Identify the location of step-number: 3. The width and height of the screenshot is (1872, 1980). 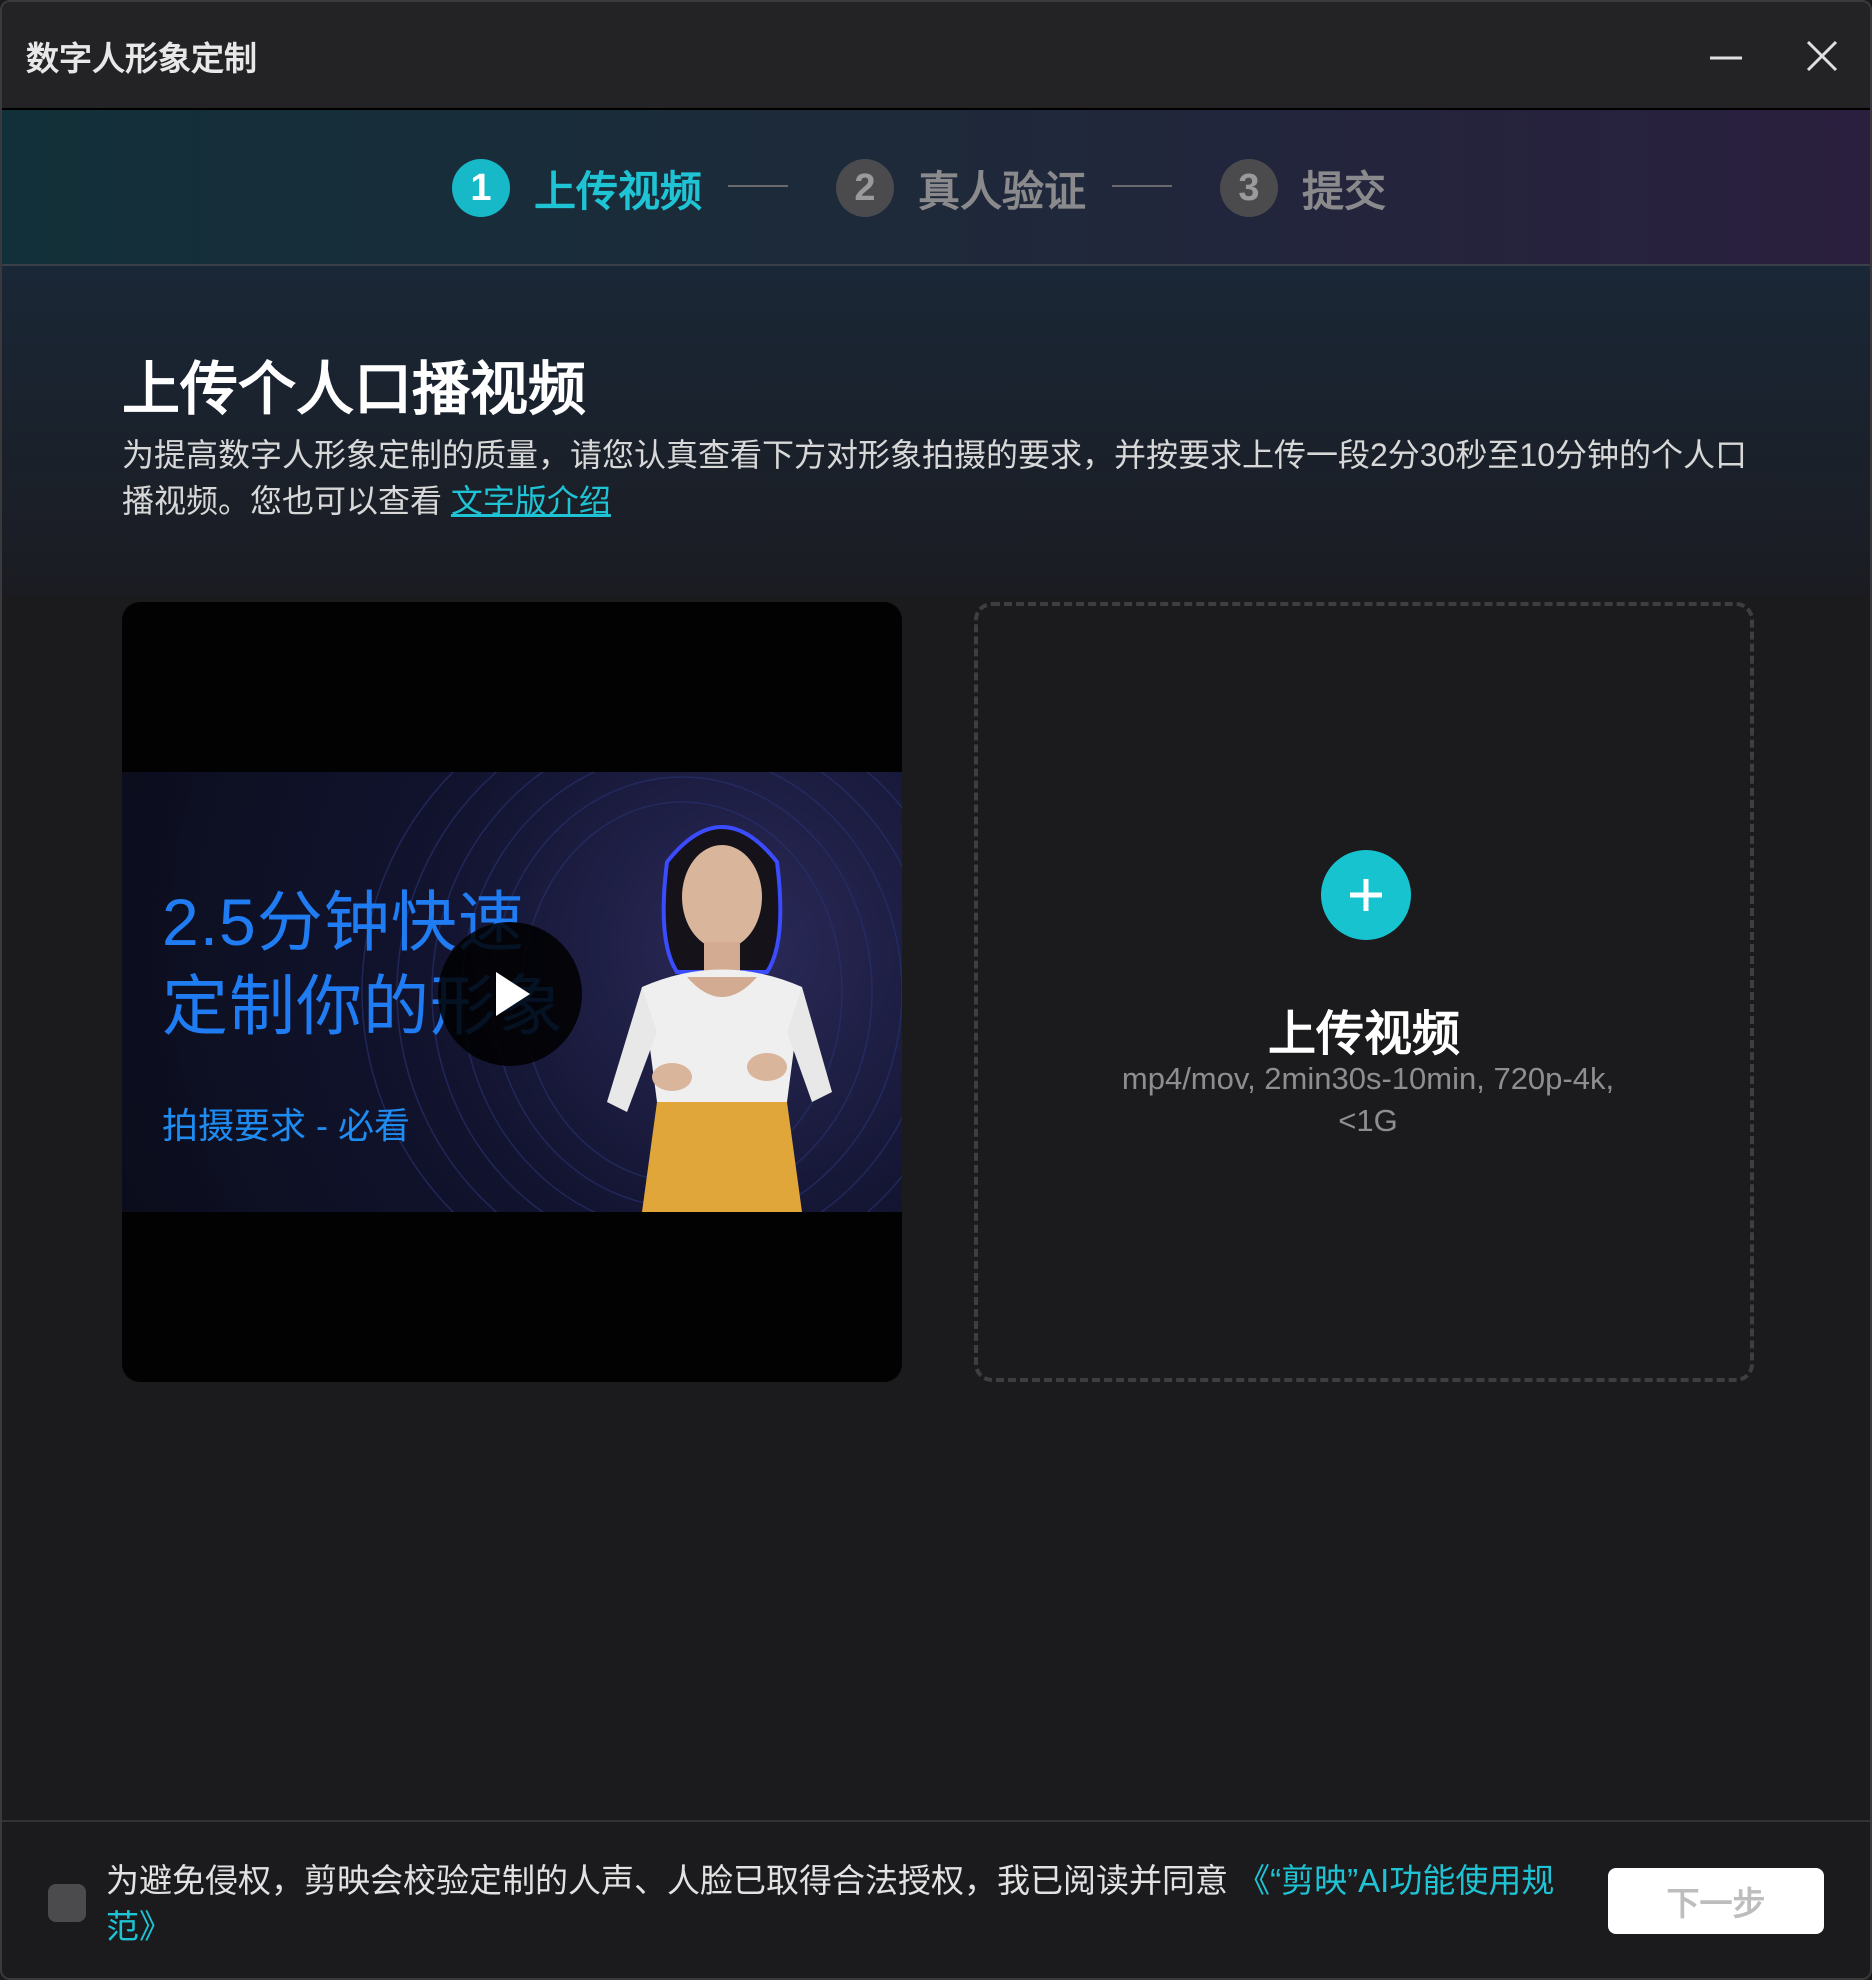
(1249, 188).